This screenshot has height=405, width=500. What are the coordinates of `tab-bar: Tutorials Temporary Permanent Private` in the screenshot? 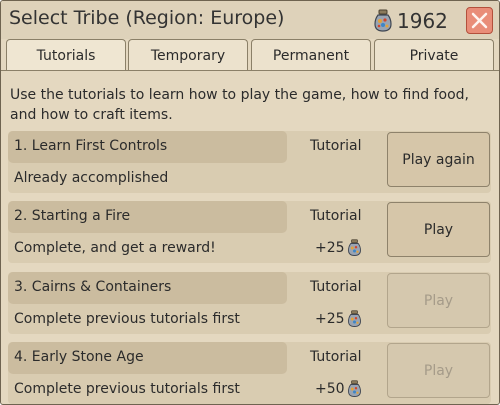 It's located at (251, 55).